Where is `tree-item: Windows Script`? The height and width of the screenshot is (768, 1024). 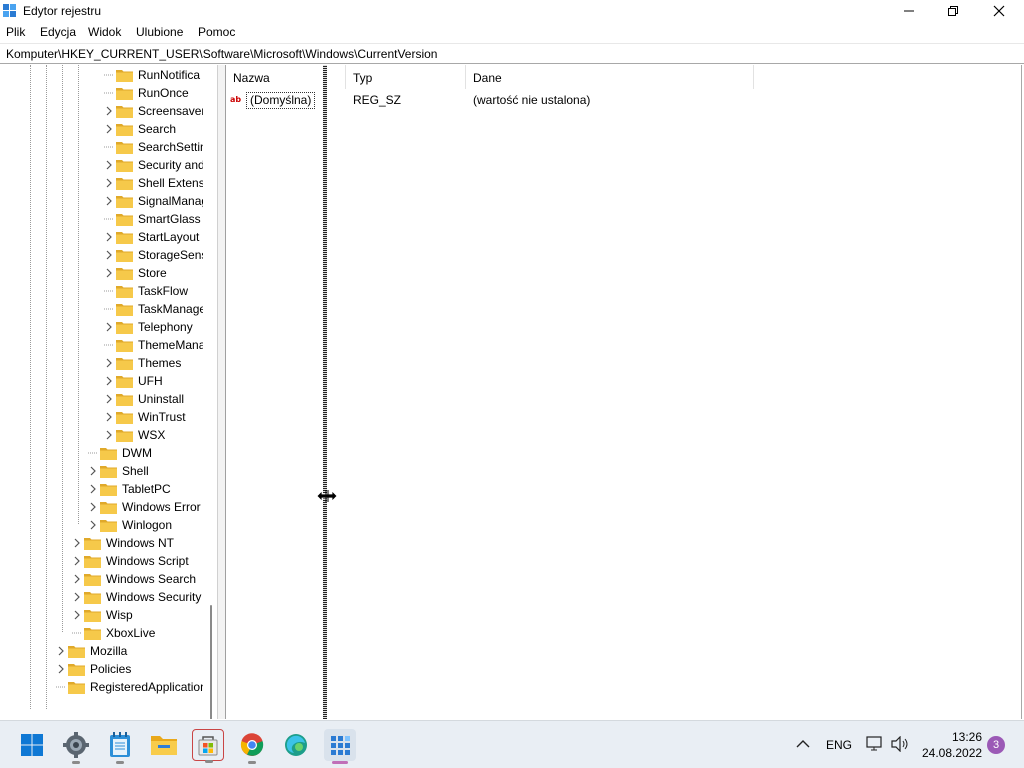
tree-item: Windows Script is located at coordinates (130, 561).